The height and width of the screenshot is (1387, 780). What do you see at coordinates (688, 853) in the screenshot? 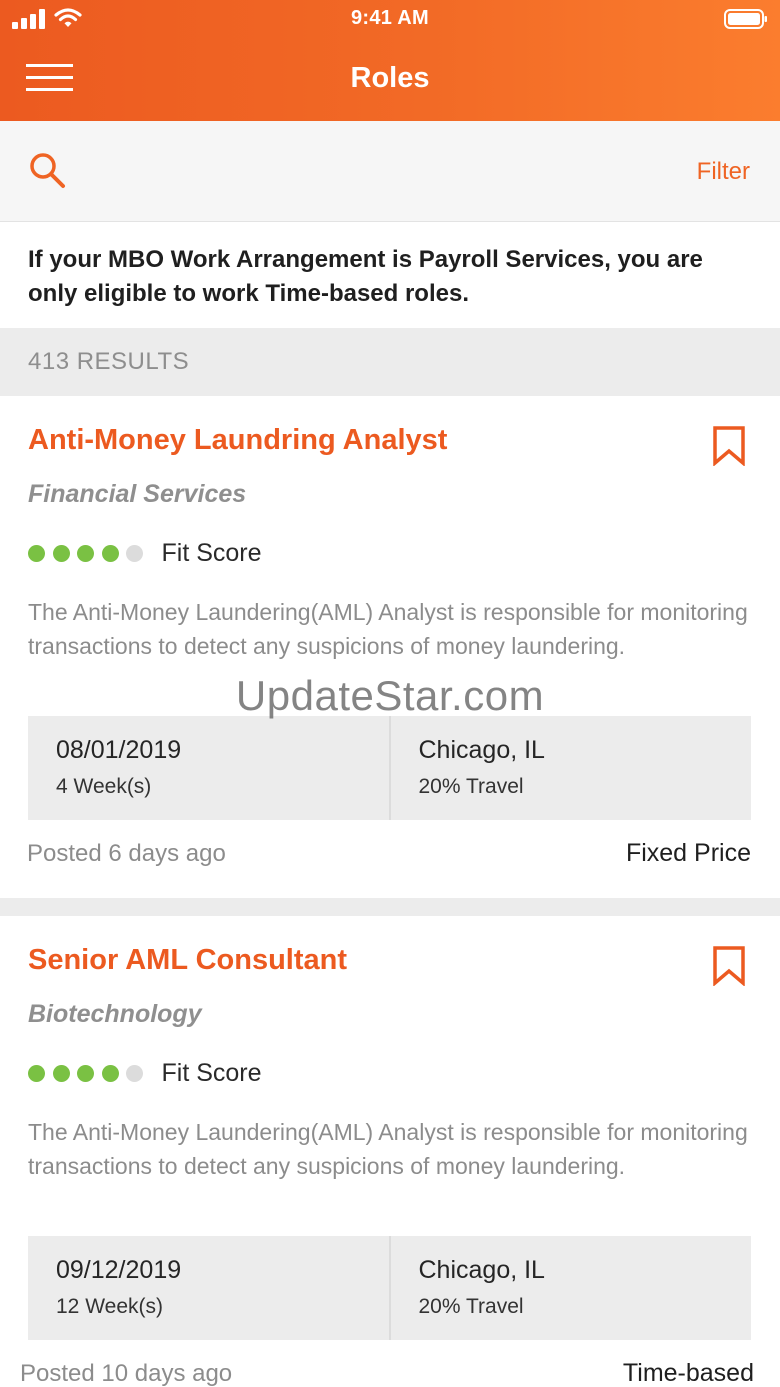
I see `price-type: Fixed Price` at bounding box center [688, 853].